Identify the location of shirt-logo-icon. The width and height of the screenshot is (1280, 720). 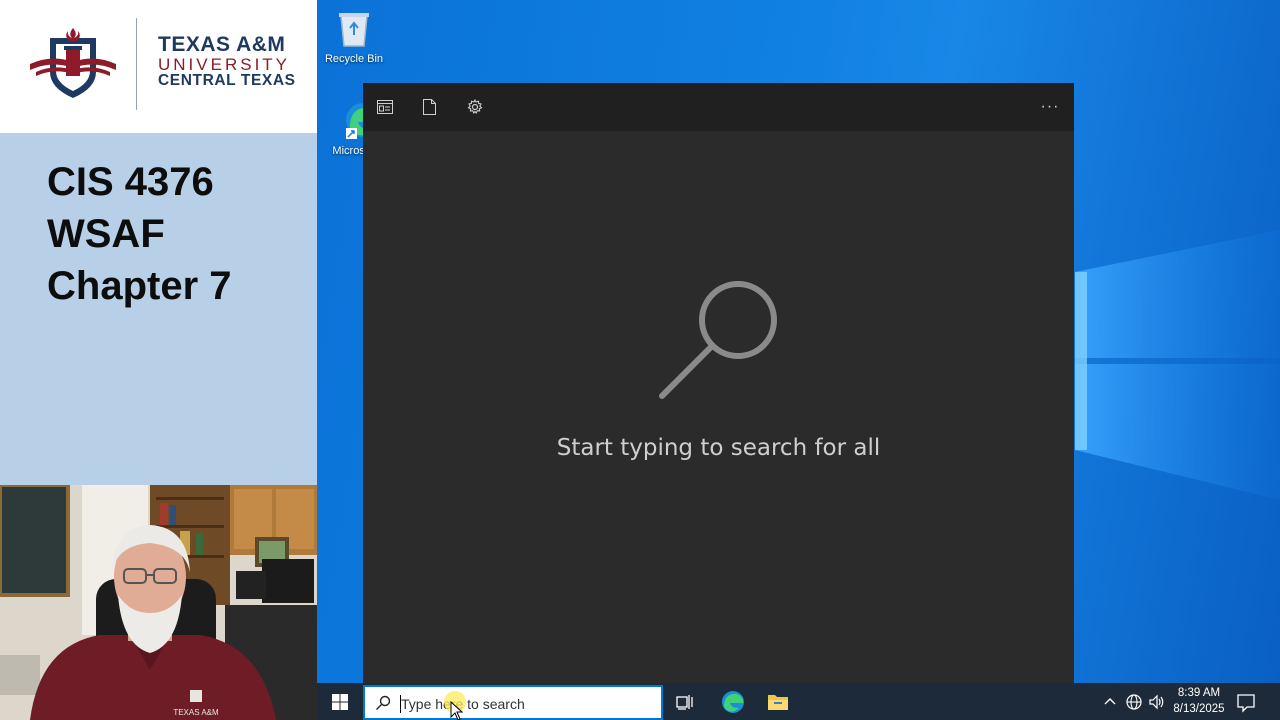
(196, 696).